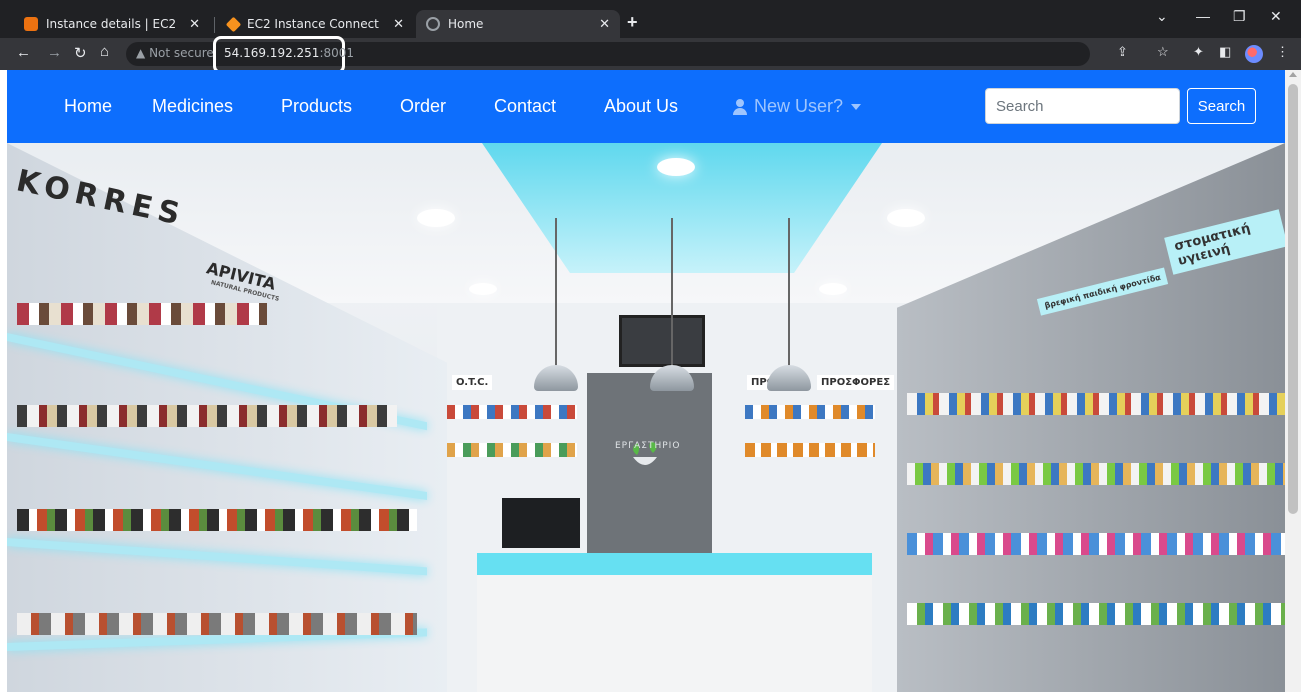 This screenshot has width=1301, height=692. I want to click on counter-monitor, so click(541, 523).